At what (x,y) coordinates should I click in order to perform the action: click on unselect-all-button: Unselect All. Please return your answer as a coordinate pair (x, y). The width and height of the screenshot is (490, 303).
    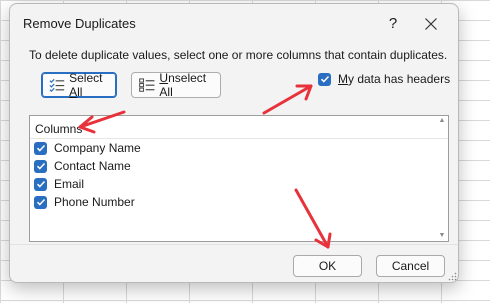
    Looking at the image, I should click on (176, 85).